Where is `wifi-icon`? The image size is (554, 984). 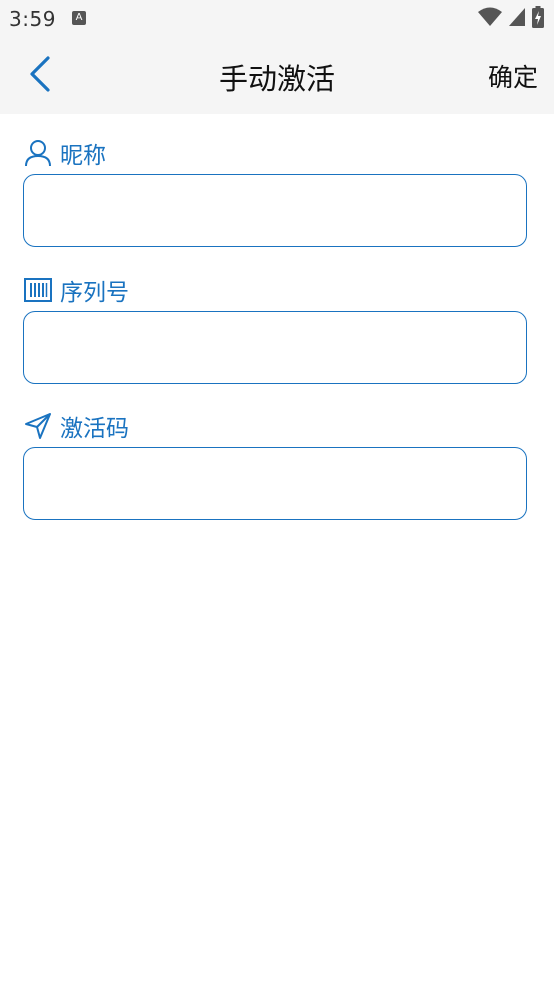 wifi-icon is located at coordinates (490, 19).